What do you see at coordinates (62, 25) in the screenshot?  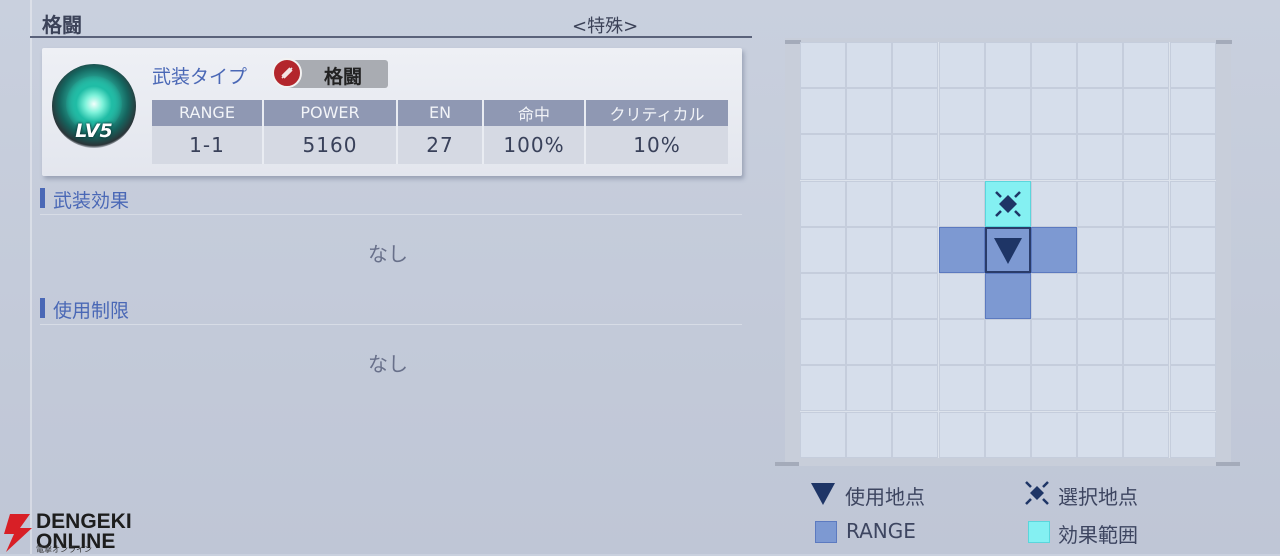 I see `weapon-name: 格闘` at bounding box center [62, 25].